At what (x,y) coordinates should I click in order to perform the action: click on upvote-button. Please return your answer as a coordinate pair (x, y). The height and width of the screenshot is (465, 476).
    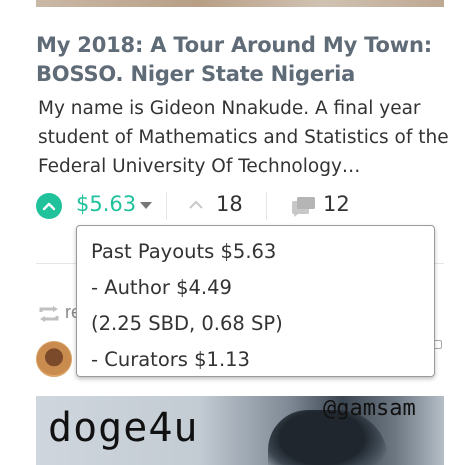
    Looking at the image, I should click on (49, 206).